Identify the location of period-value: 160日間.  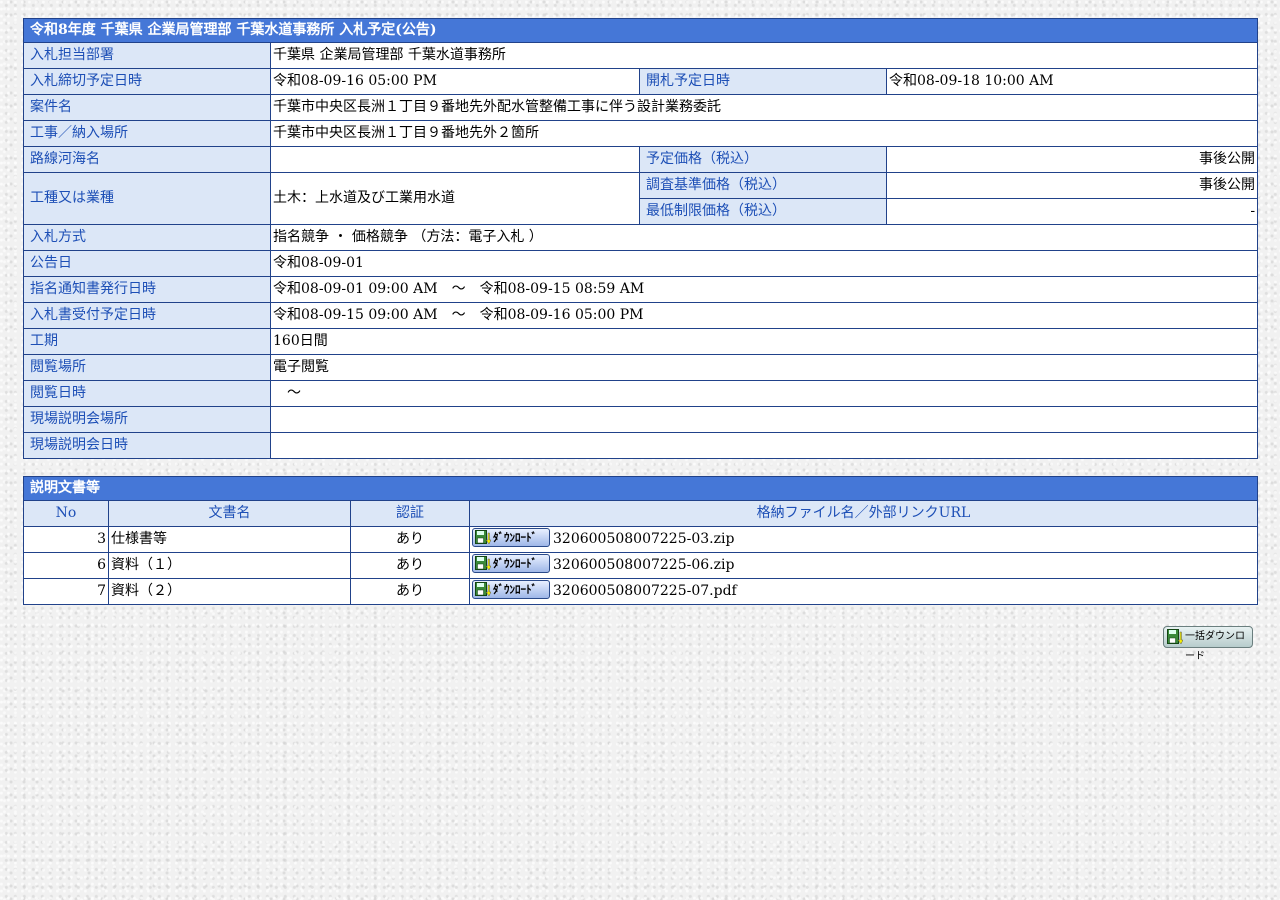
(764, 341).